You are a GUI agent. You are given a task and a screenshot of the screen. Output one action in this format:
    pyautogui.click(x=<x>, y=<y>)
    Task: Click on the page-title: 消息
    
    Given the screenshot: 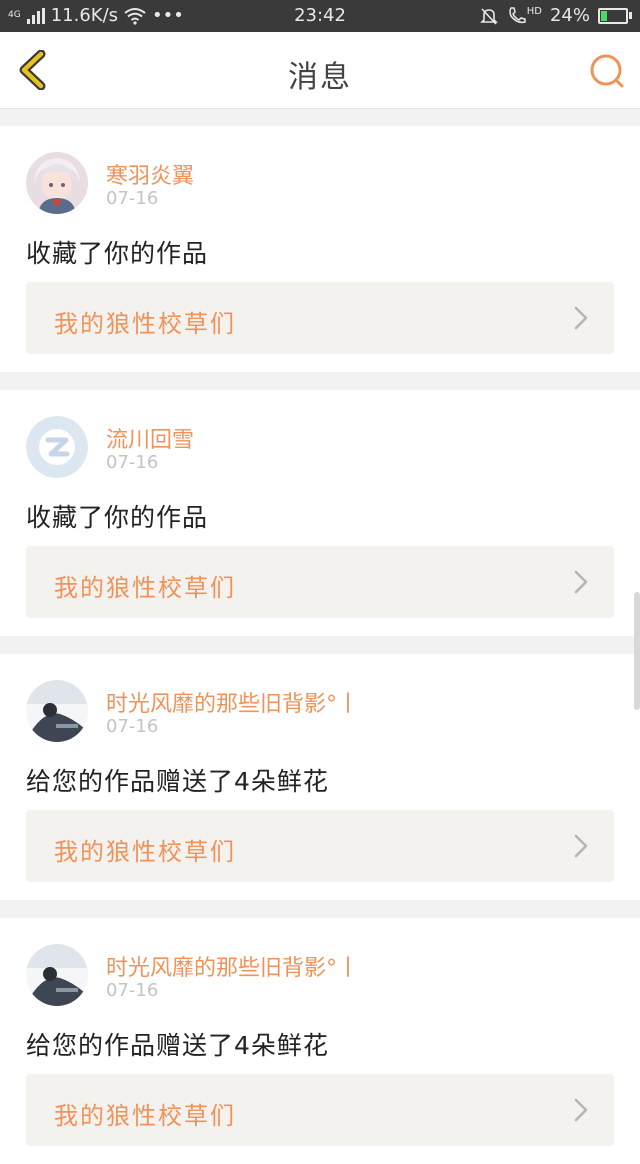 What is the action you would take?
    pyautogui.click(x=320, y=77)
    